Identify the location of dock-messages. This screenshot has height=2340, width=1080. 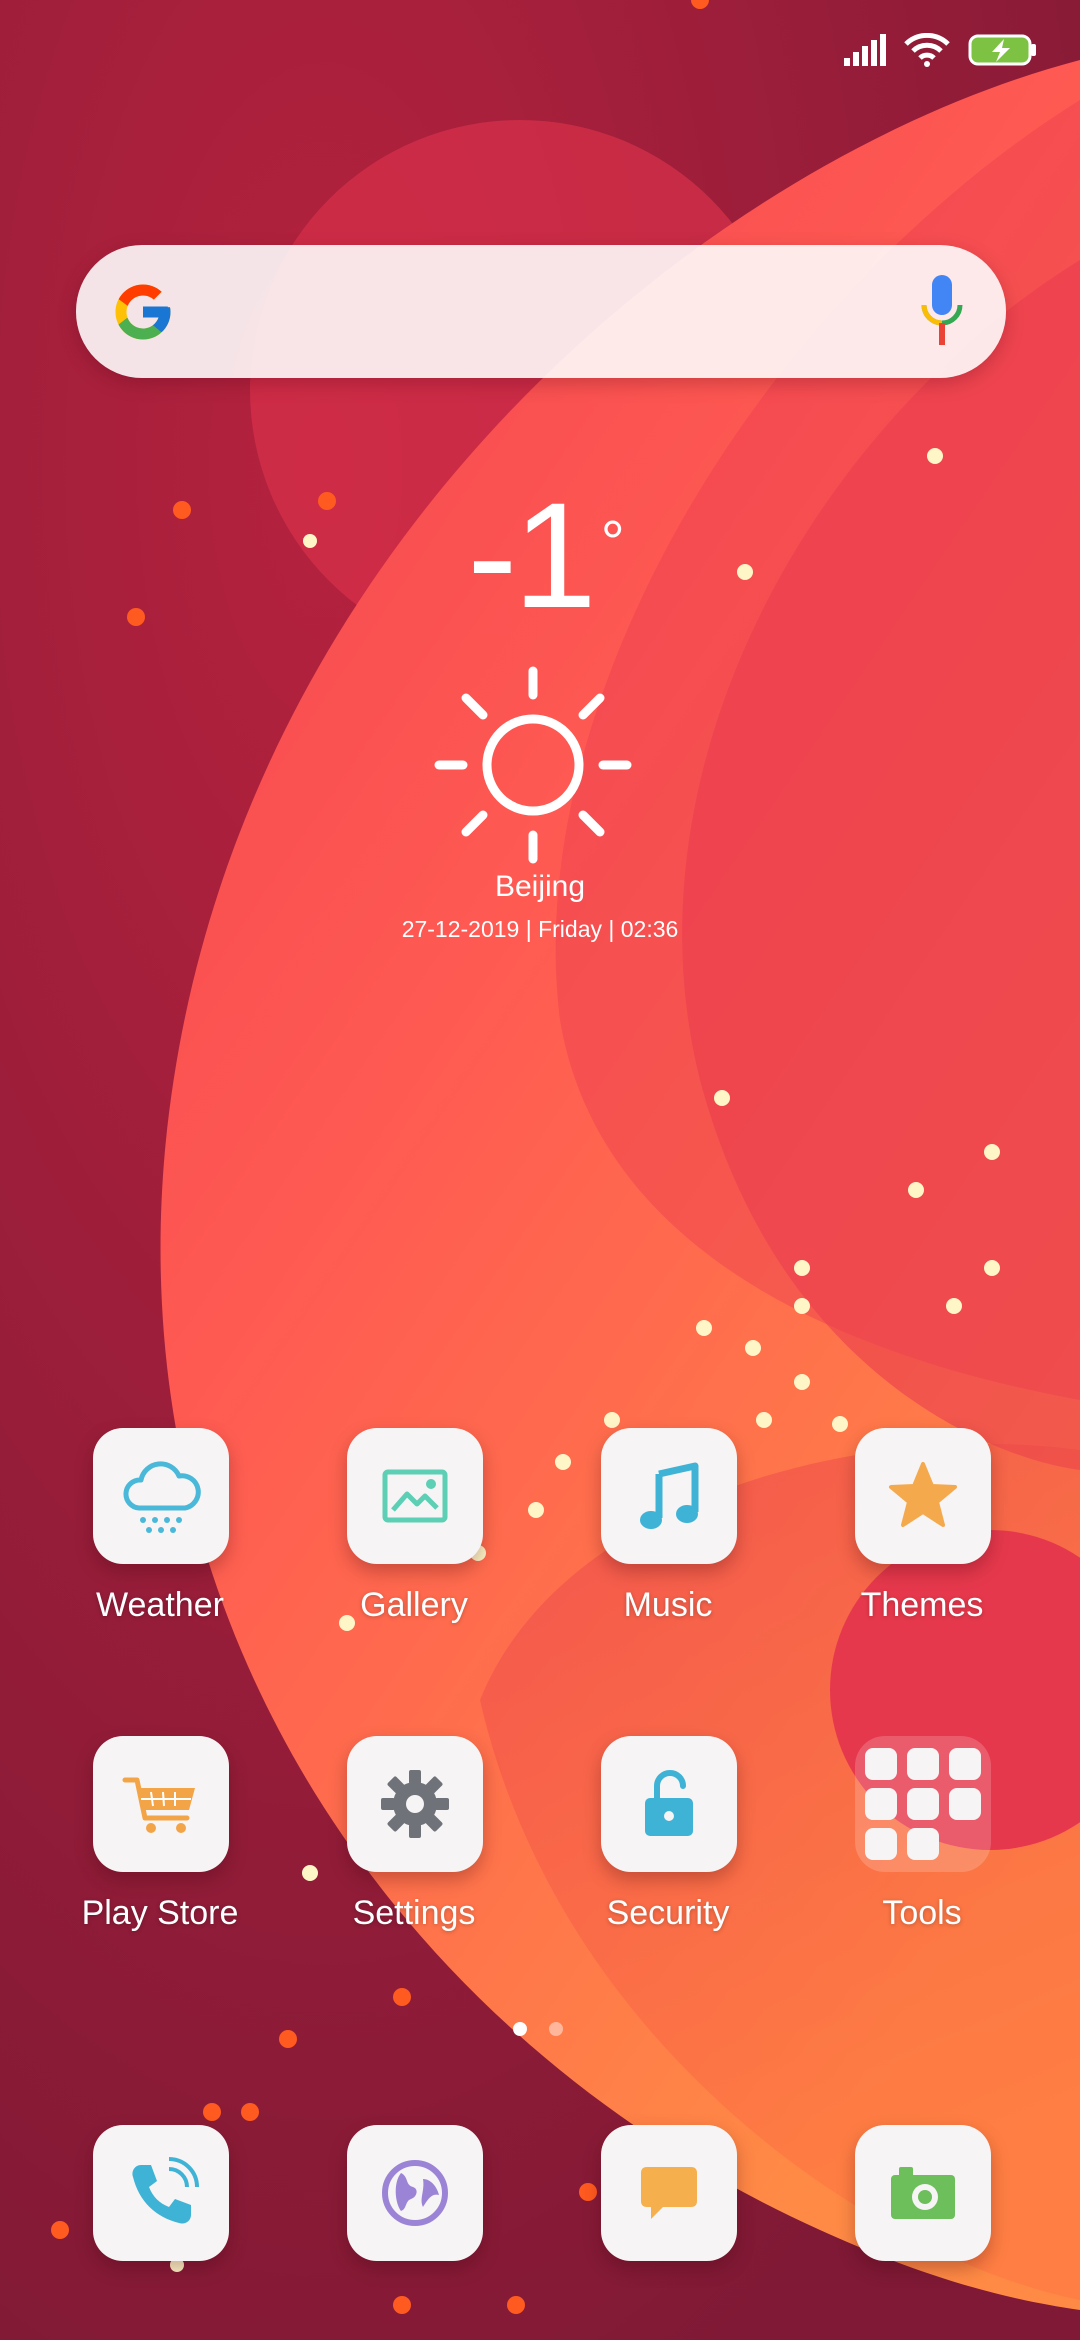
(668, 2195).